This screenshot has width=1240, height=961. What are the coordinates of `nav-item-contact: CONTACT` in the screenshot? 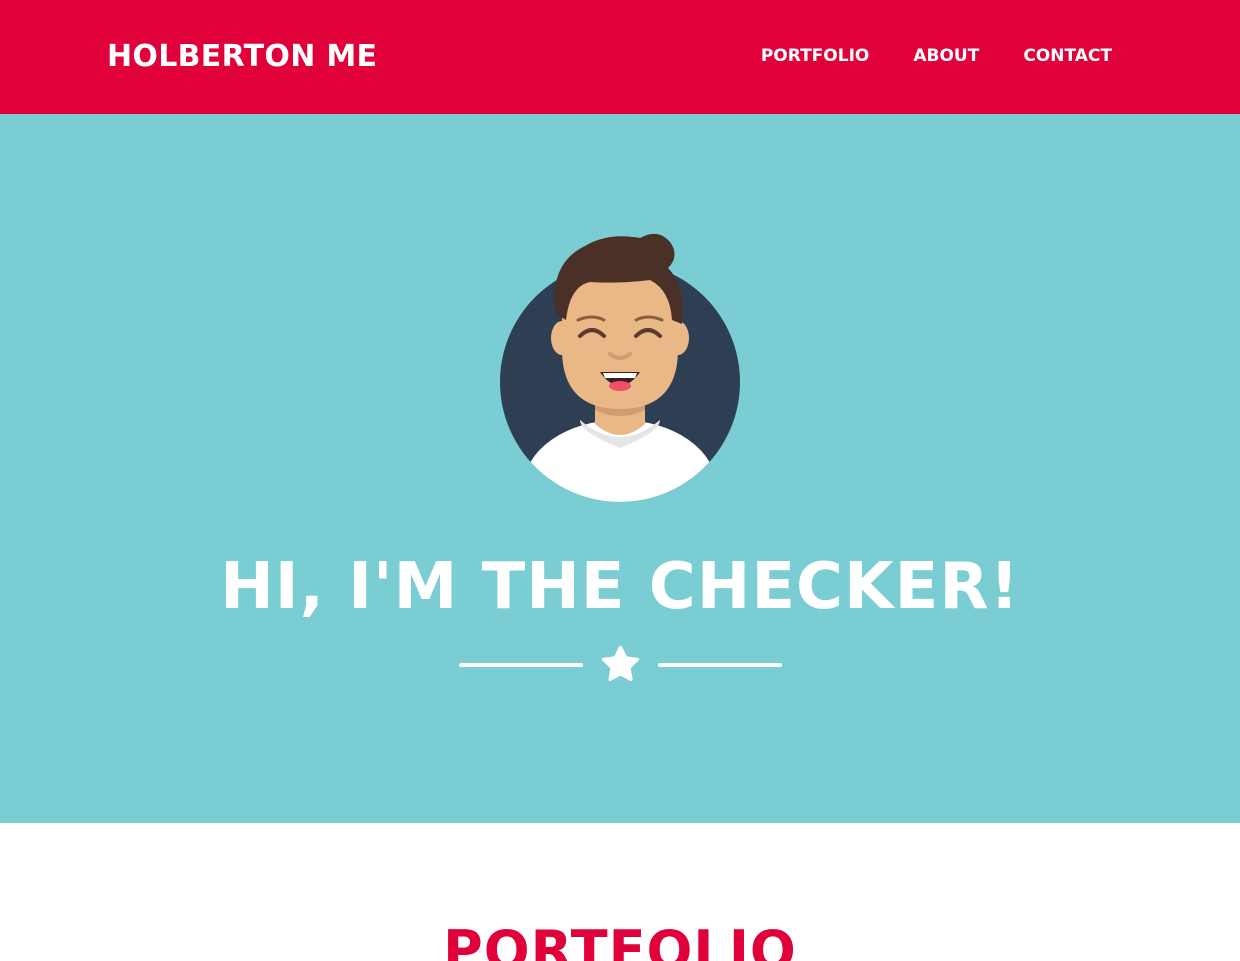 It's located at (1067, 56).